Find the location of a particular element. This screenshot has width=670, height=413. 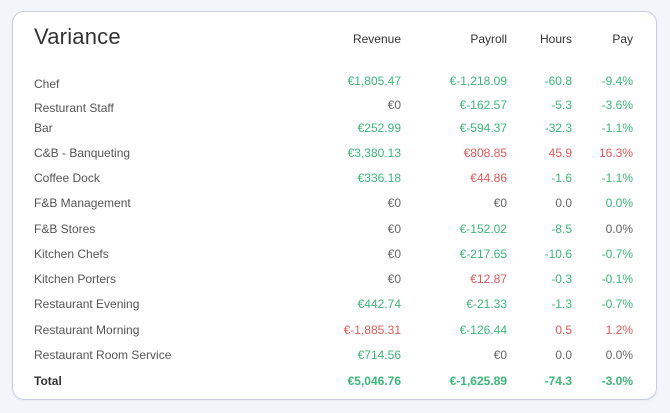

cell-revenue: €714.56 is located at coordinates (379, 355).